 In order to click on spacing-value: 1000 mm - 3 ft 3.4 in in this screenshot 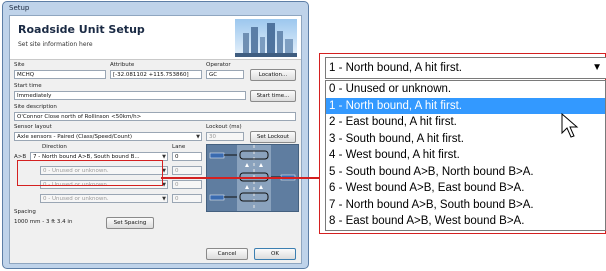, I will do `click(43, 222)`.